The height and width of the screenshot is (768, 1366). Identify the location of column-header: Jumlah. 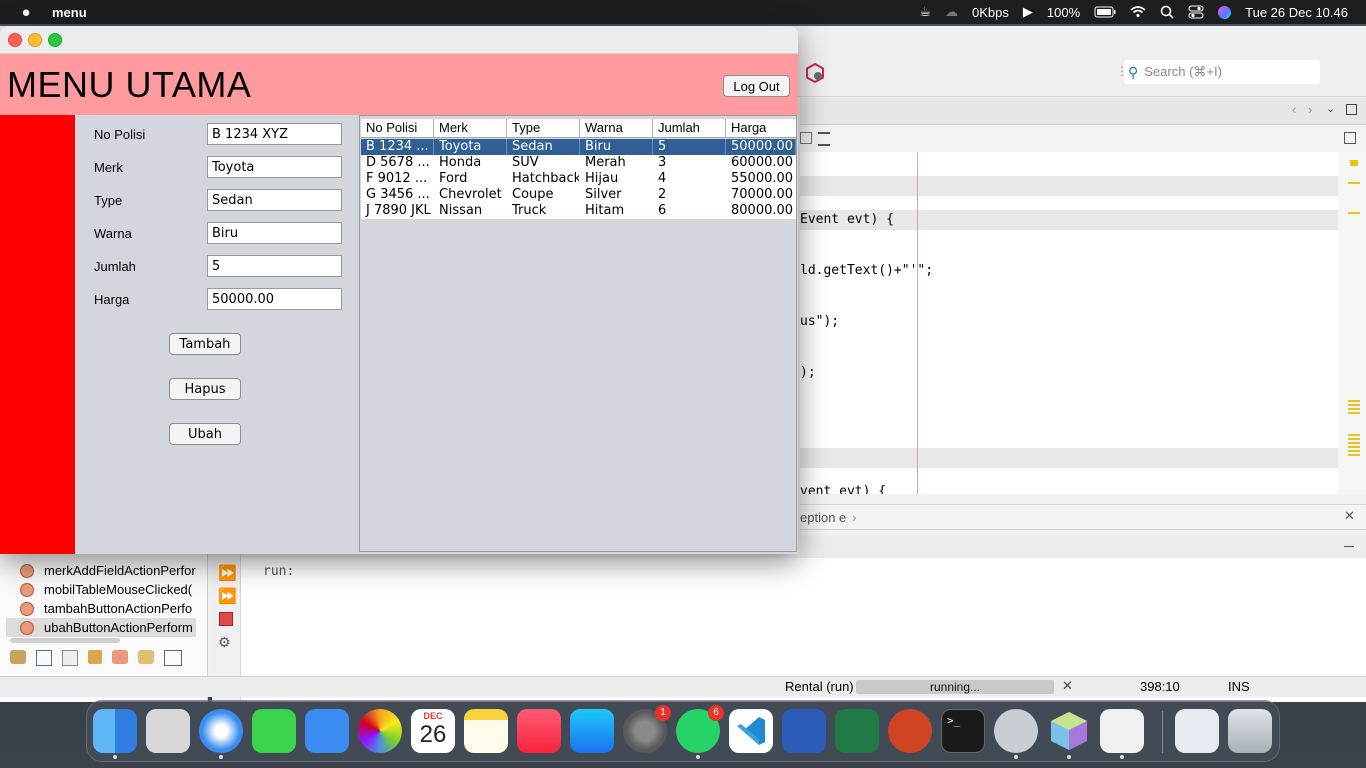
(689, 128).